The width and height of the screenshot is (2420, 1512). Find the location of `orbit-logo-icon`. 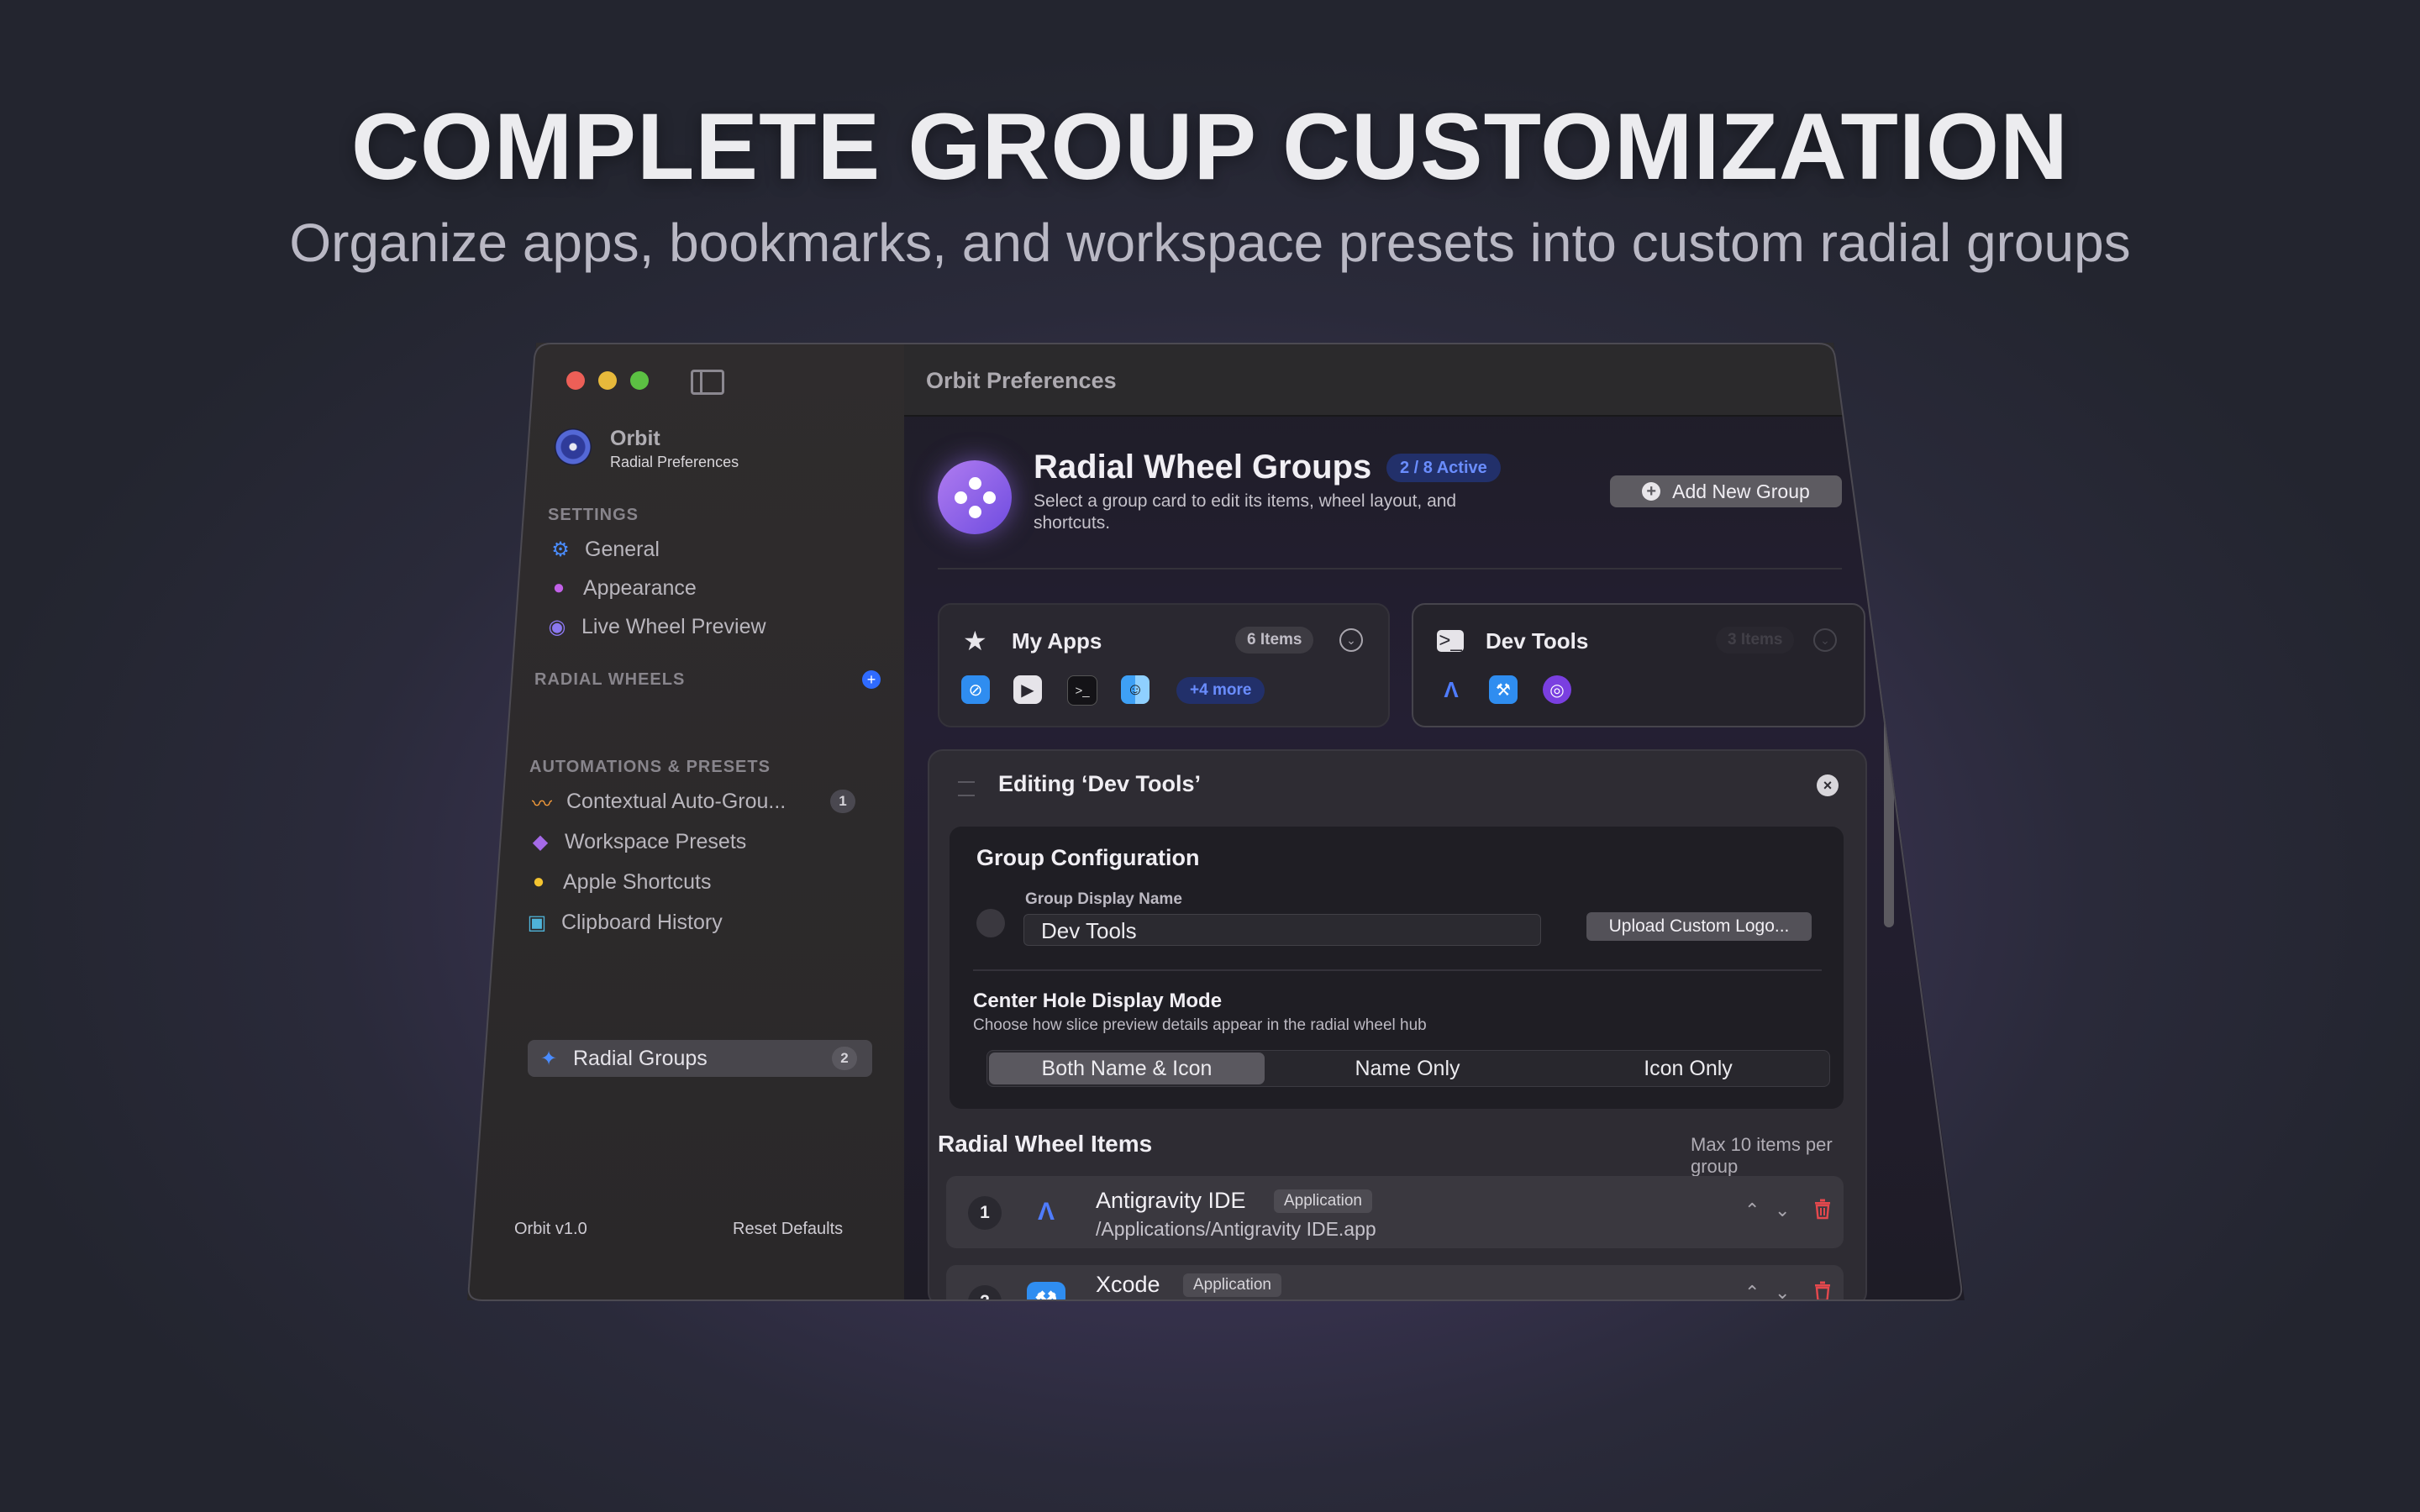

orbit-logo-icon is located at coordinates (573, 446).